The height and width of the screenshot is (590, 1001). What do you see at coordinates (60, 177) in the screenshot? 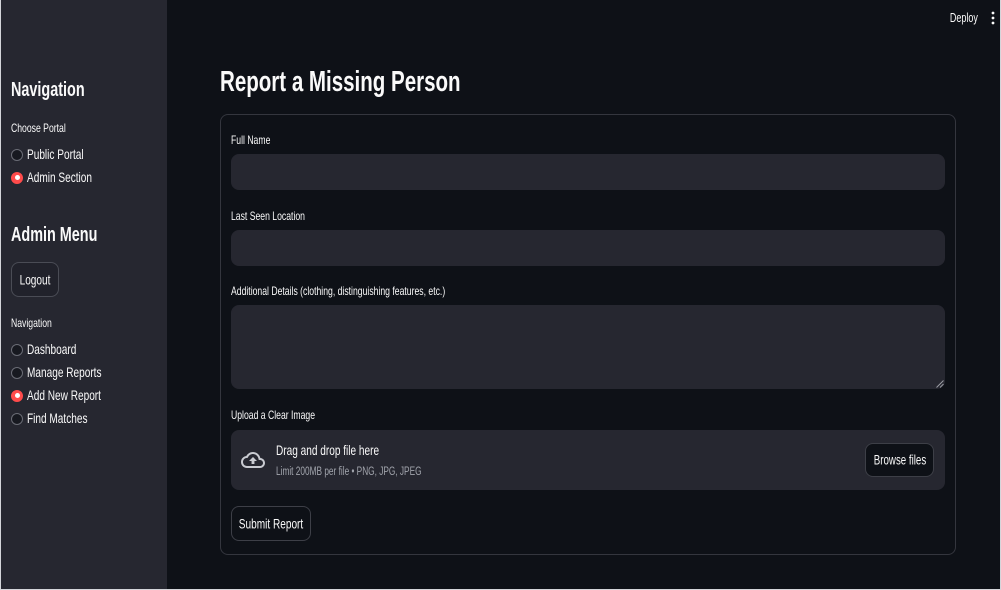
I see `radio-label: Admin Section` at bounding box center [60, 177].